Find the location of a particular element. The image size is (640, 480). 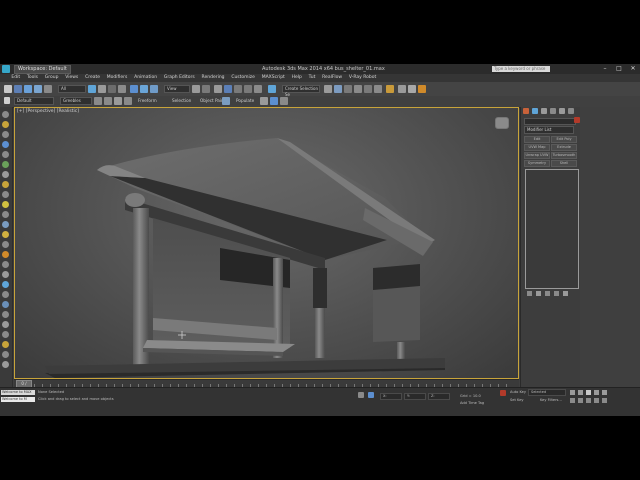

tool-26-icon is located at coordinates (5, 364).